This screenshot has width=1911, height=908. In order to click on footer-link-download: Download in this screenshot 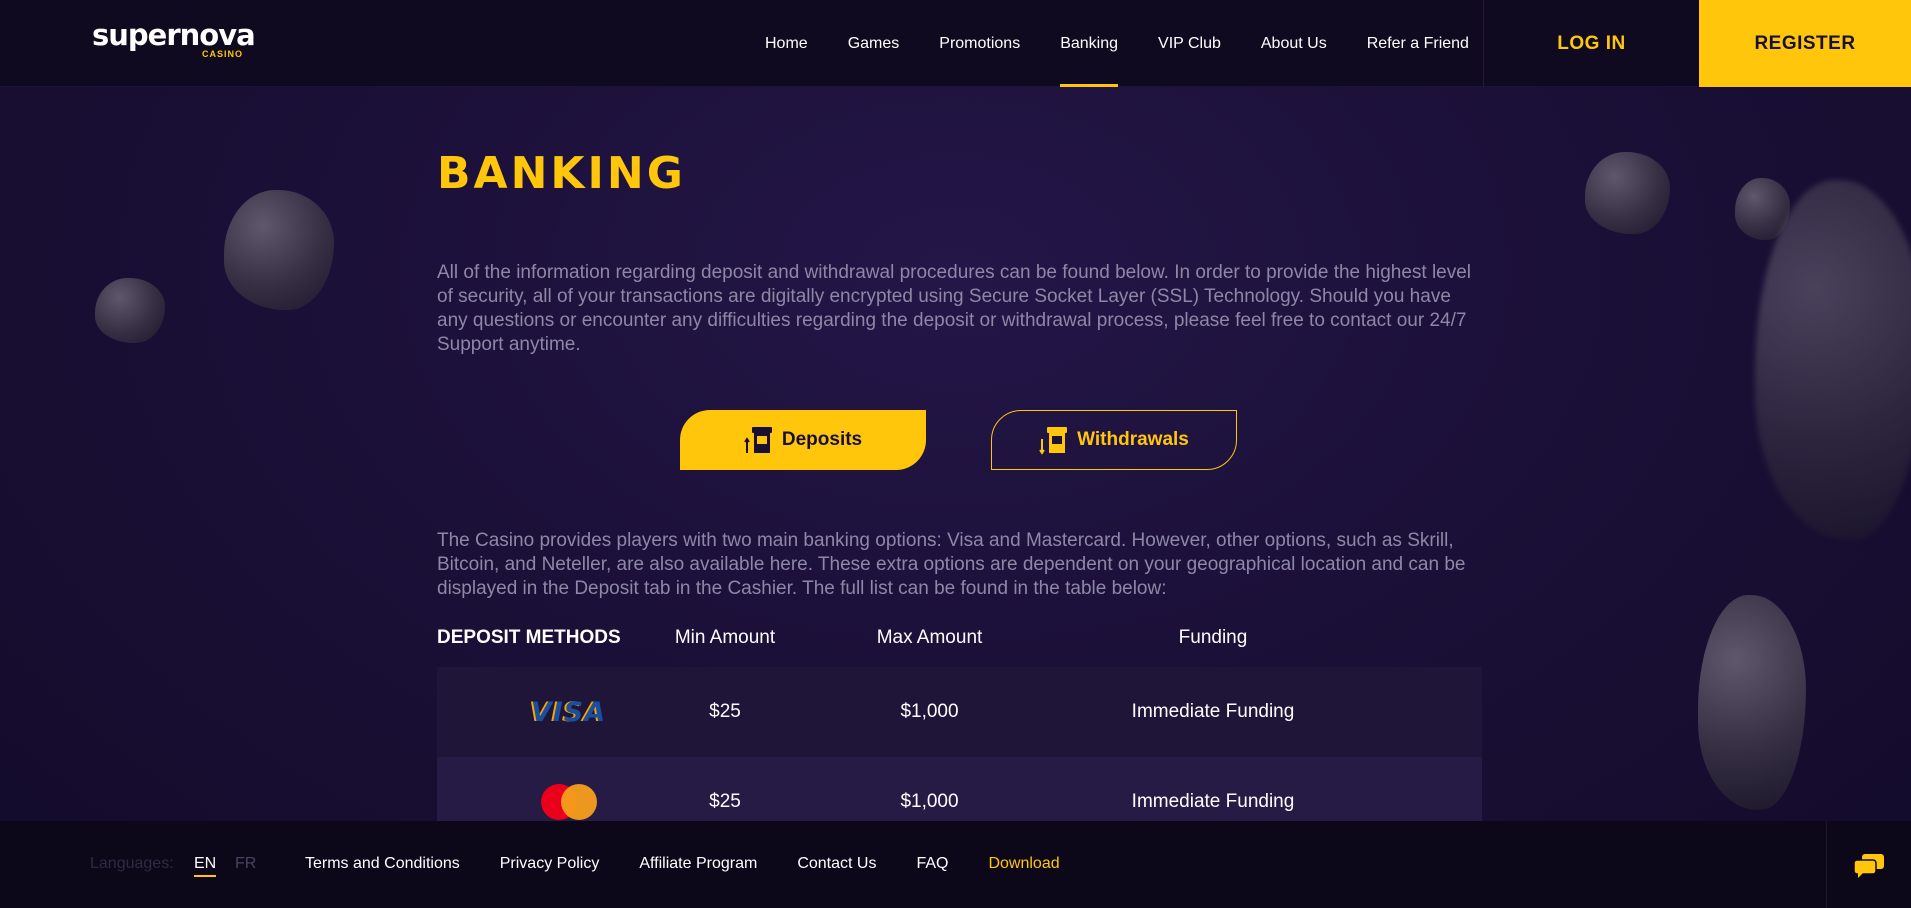, I will do `click(1023, 864)`.